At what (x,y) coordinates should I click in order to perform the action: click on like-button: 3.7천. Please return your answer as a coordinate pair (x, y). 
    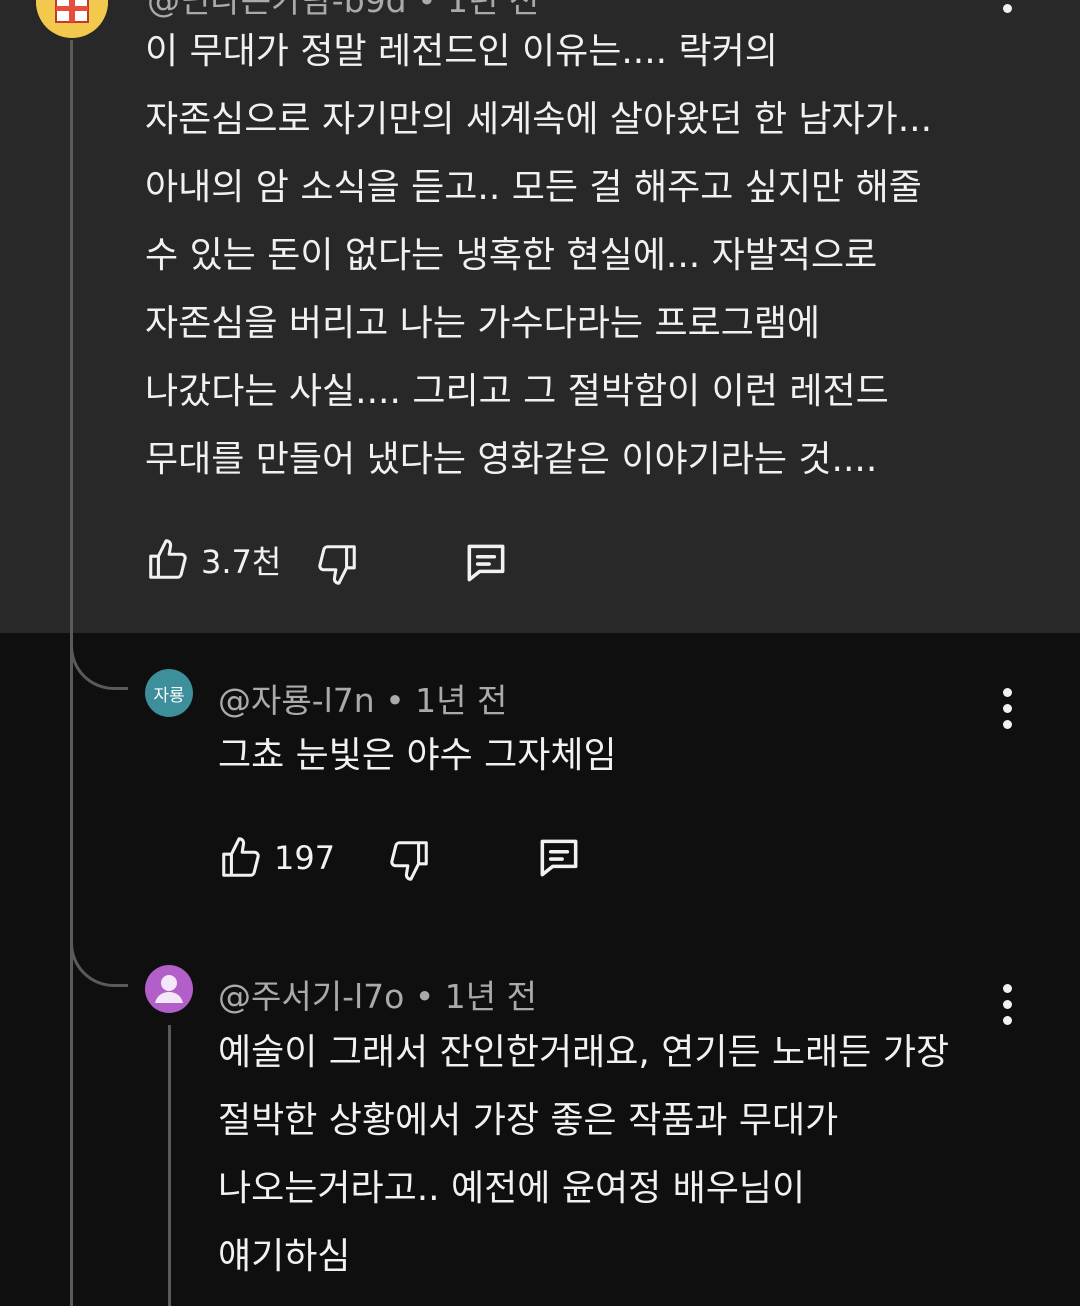
    Looking at the image, I should click on (213, 560).